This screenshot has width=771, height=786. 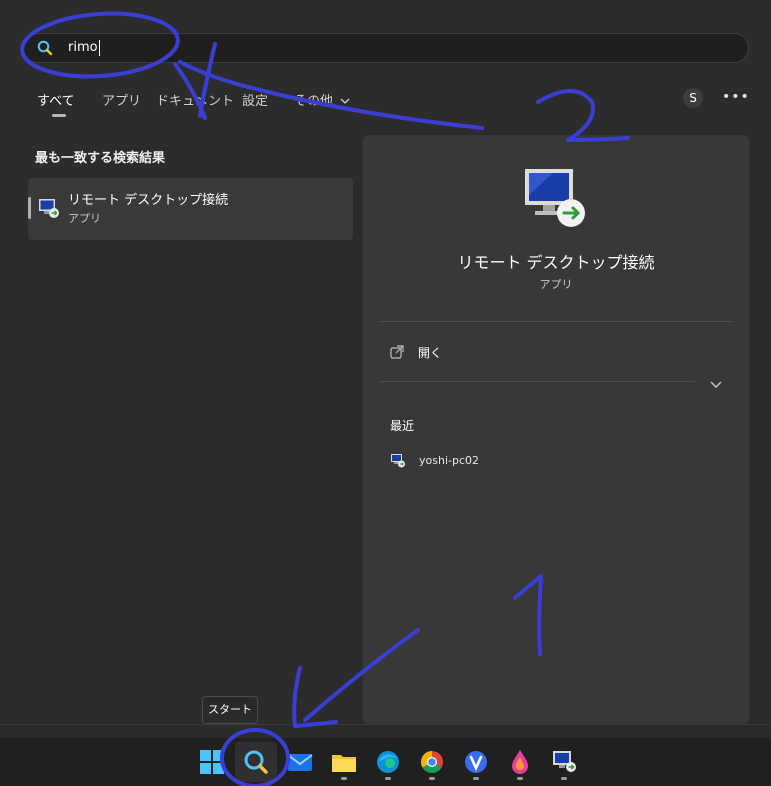 I want to click on remote-desktop-taskbar-icon, so click(x=564, y=763).